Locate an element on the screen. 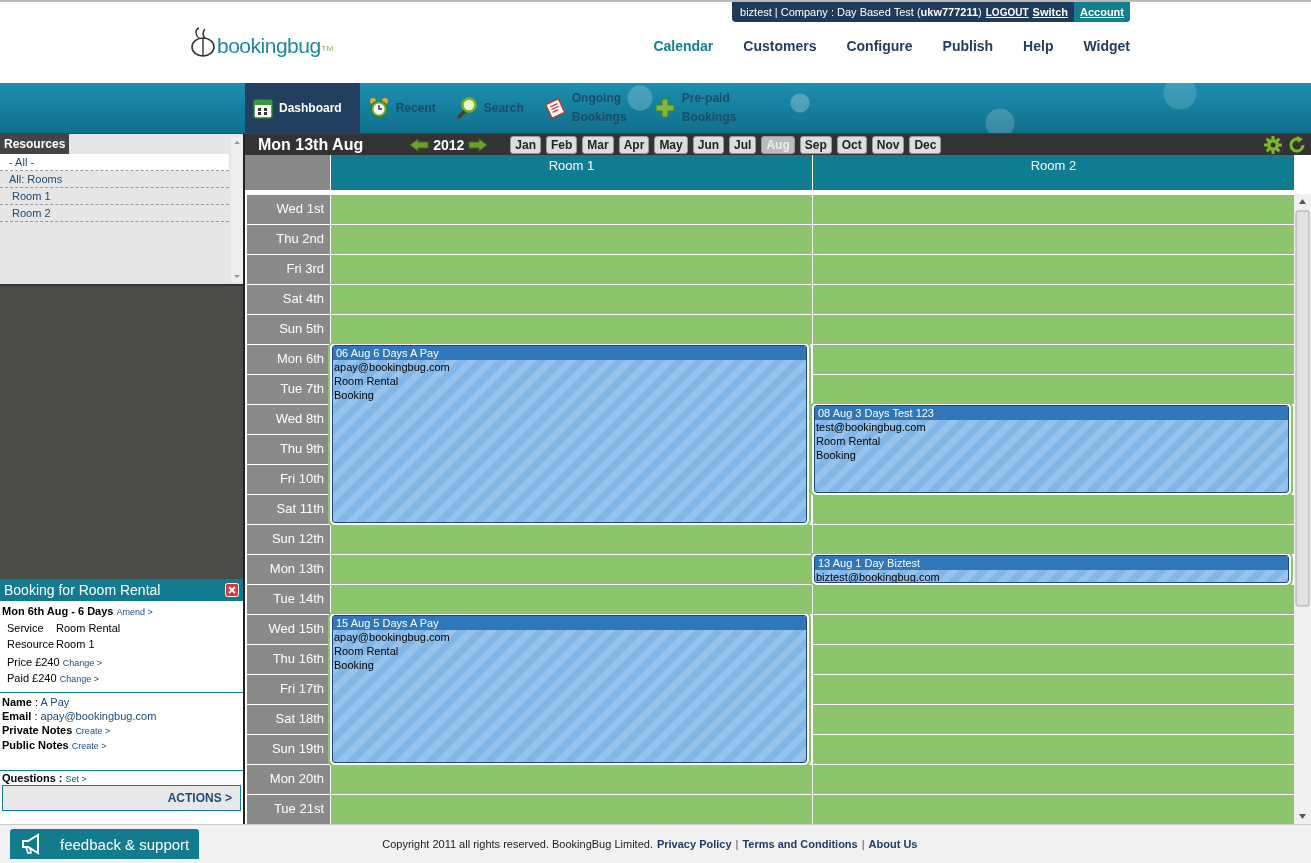 The width and height of the screenshot is (1311, 863). account-link: Switch is located at coordinates (1050, 12).